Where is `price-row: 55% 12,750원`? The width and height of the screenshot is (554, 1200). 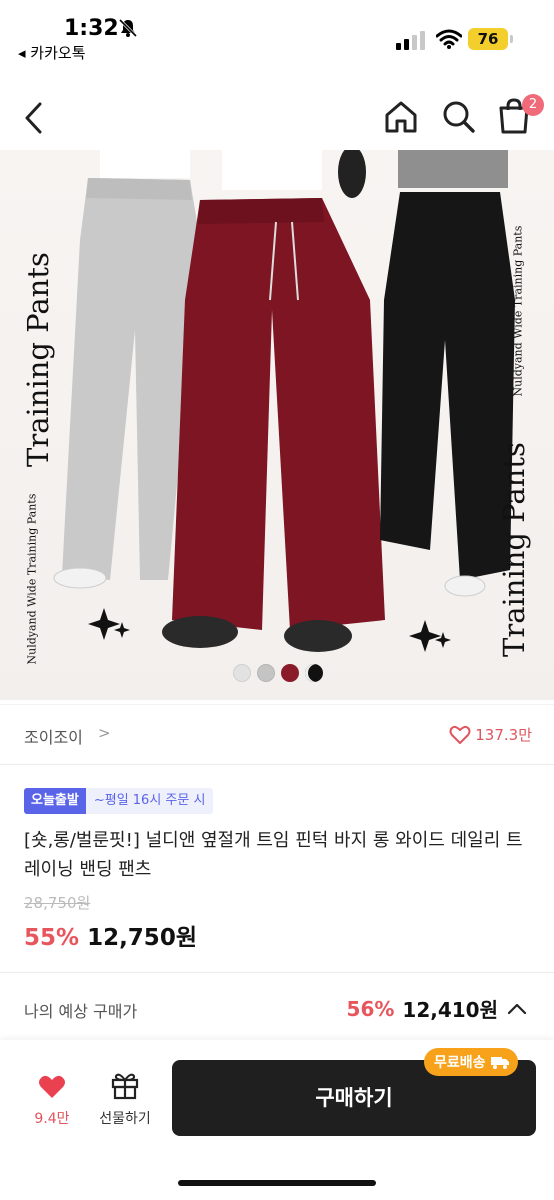 price-row: 55% 12,750원 is located at coordinates (110, 935).